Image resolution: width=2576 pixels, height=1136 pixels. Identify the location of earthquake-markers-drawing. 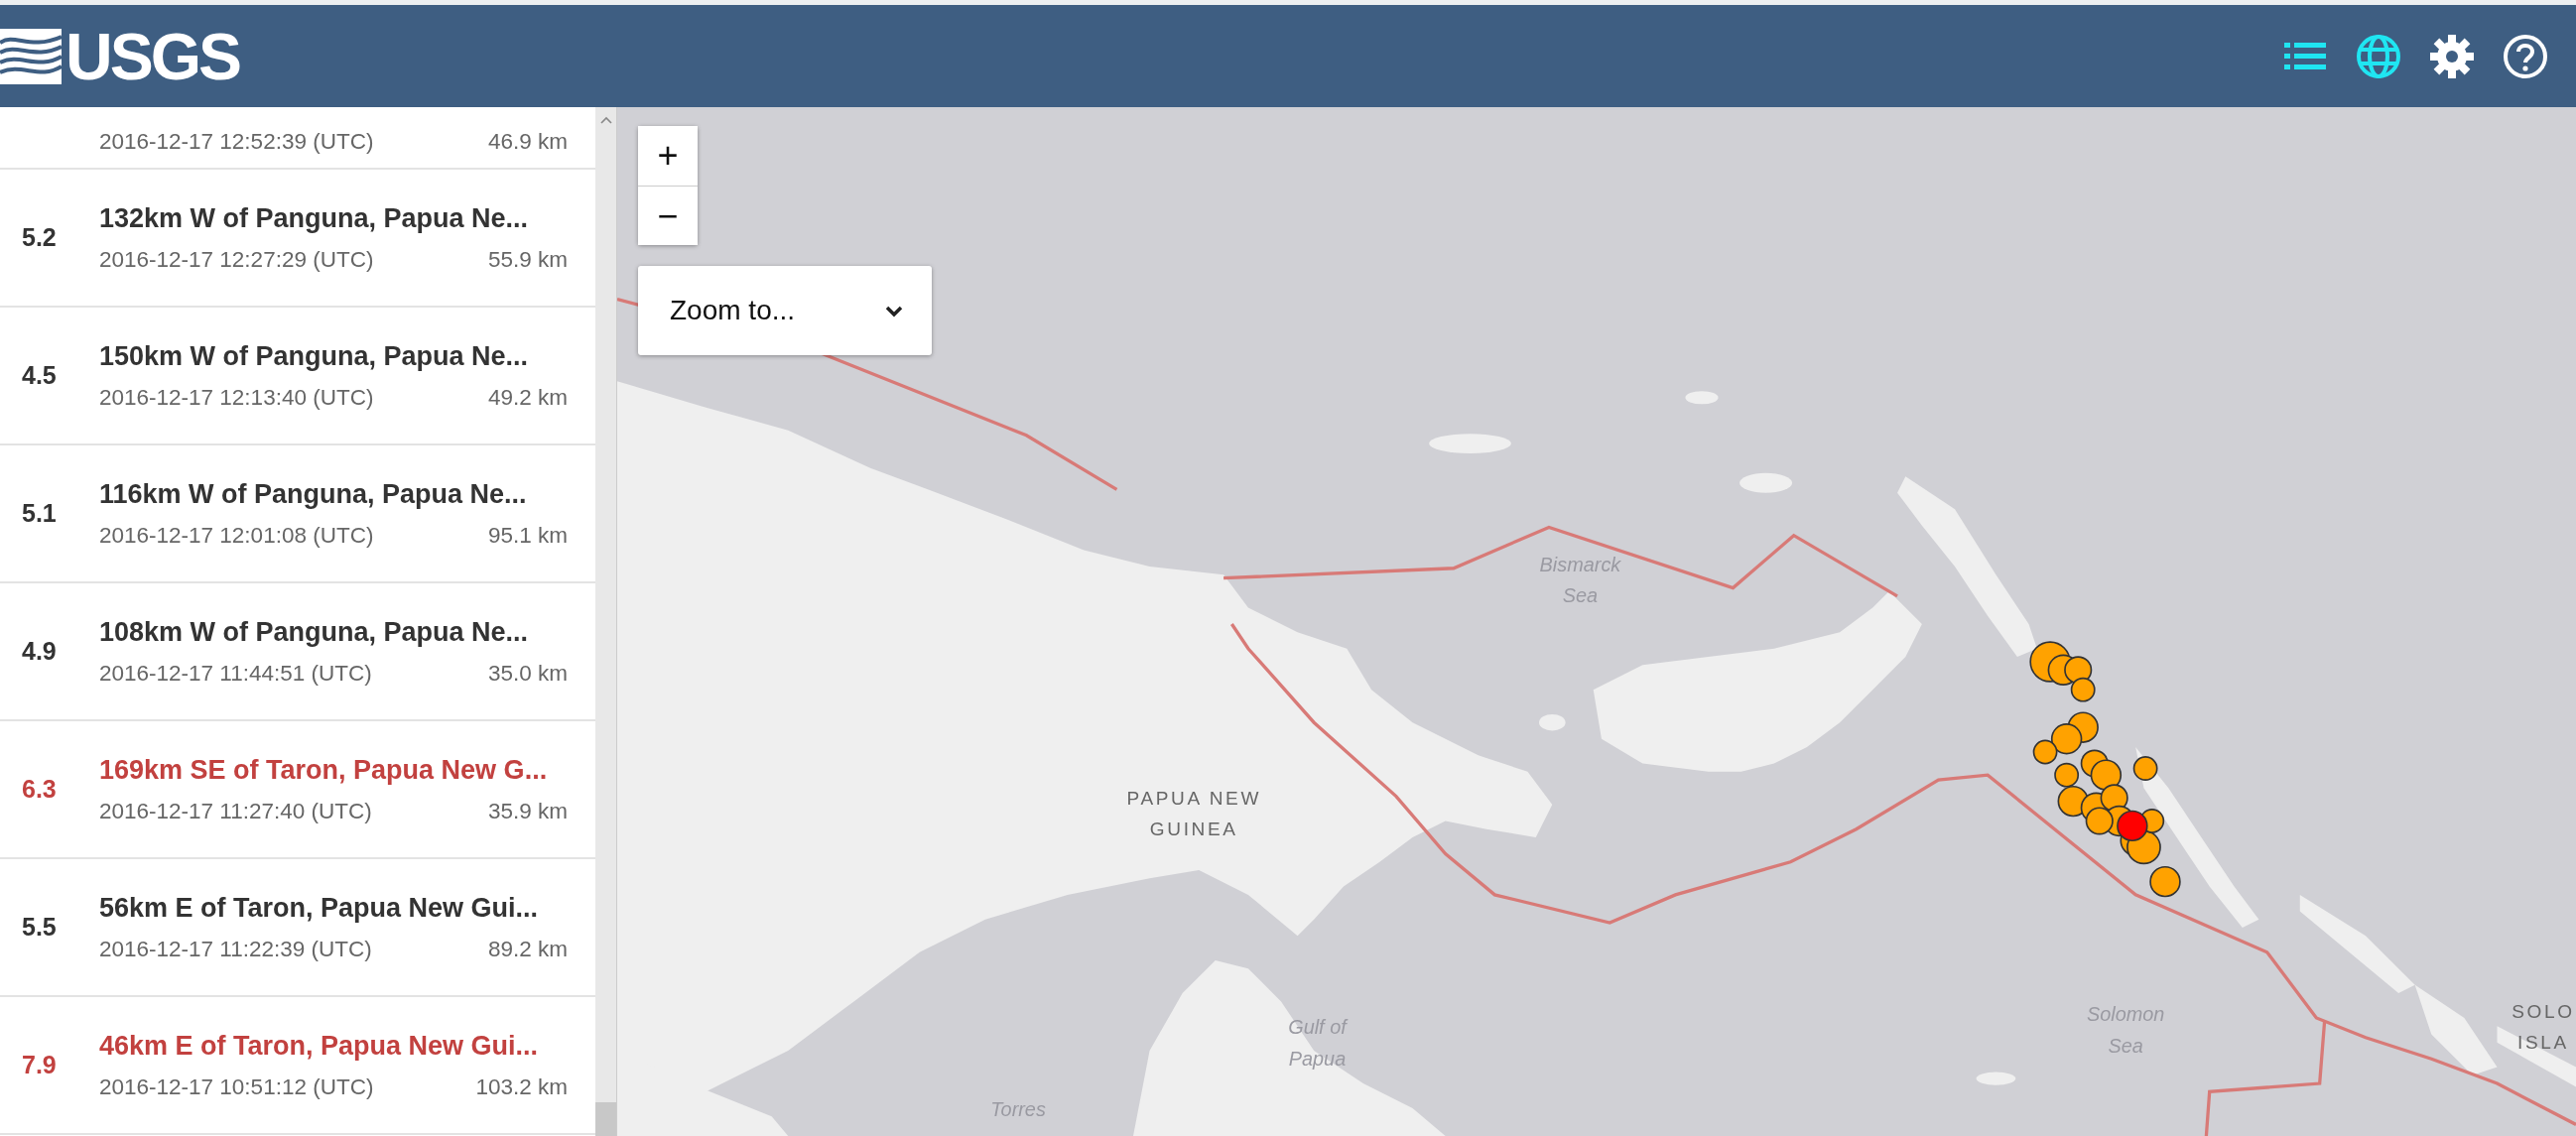
(2105, 769).